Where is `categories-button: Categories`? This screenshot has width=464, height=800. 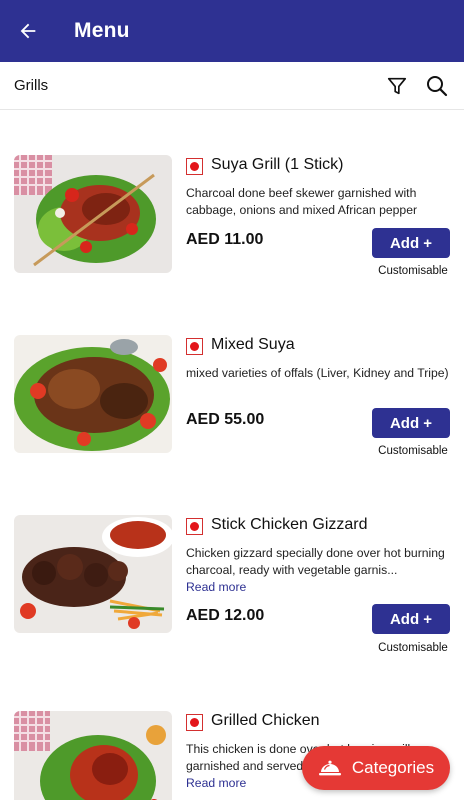
categories-button: Categories is located at coordinates (376, 768).